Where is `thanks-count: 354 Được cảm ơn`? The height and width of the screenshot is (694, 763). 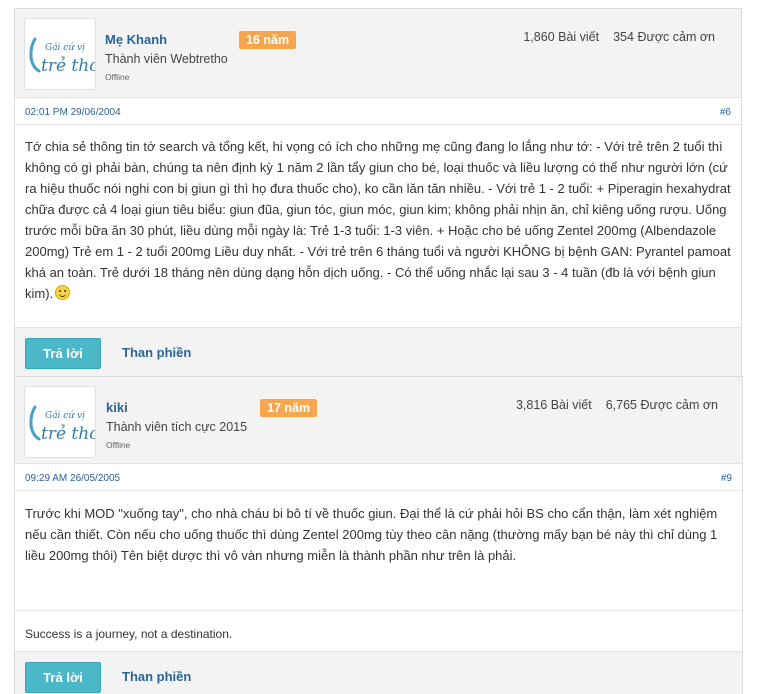
thanks-count: 354 Được cảm ơn is located at coordinates (664, 37).